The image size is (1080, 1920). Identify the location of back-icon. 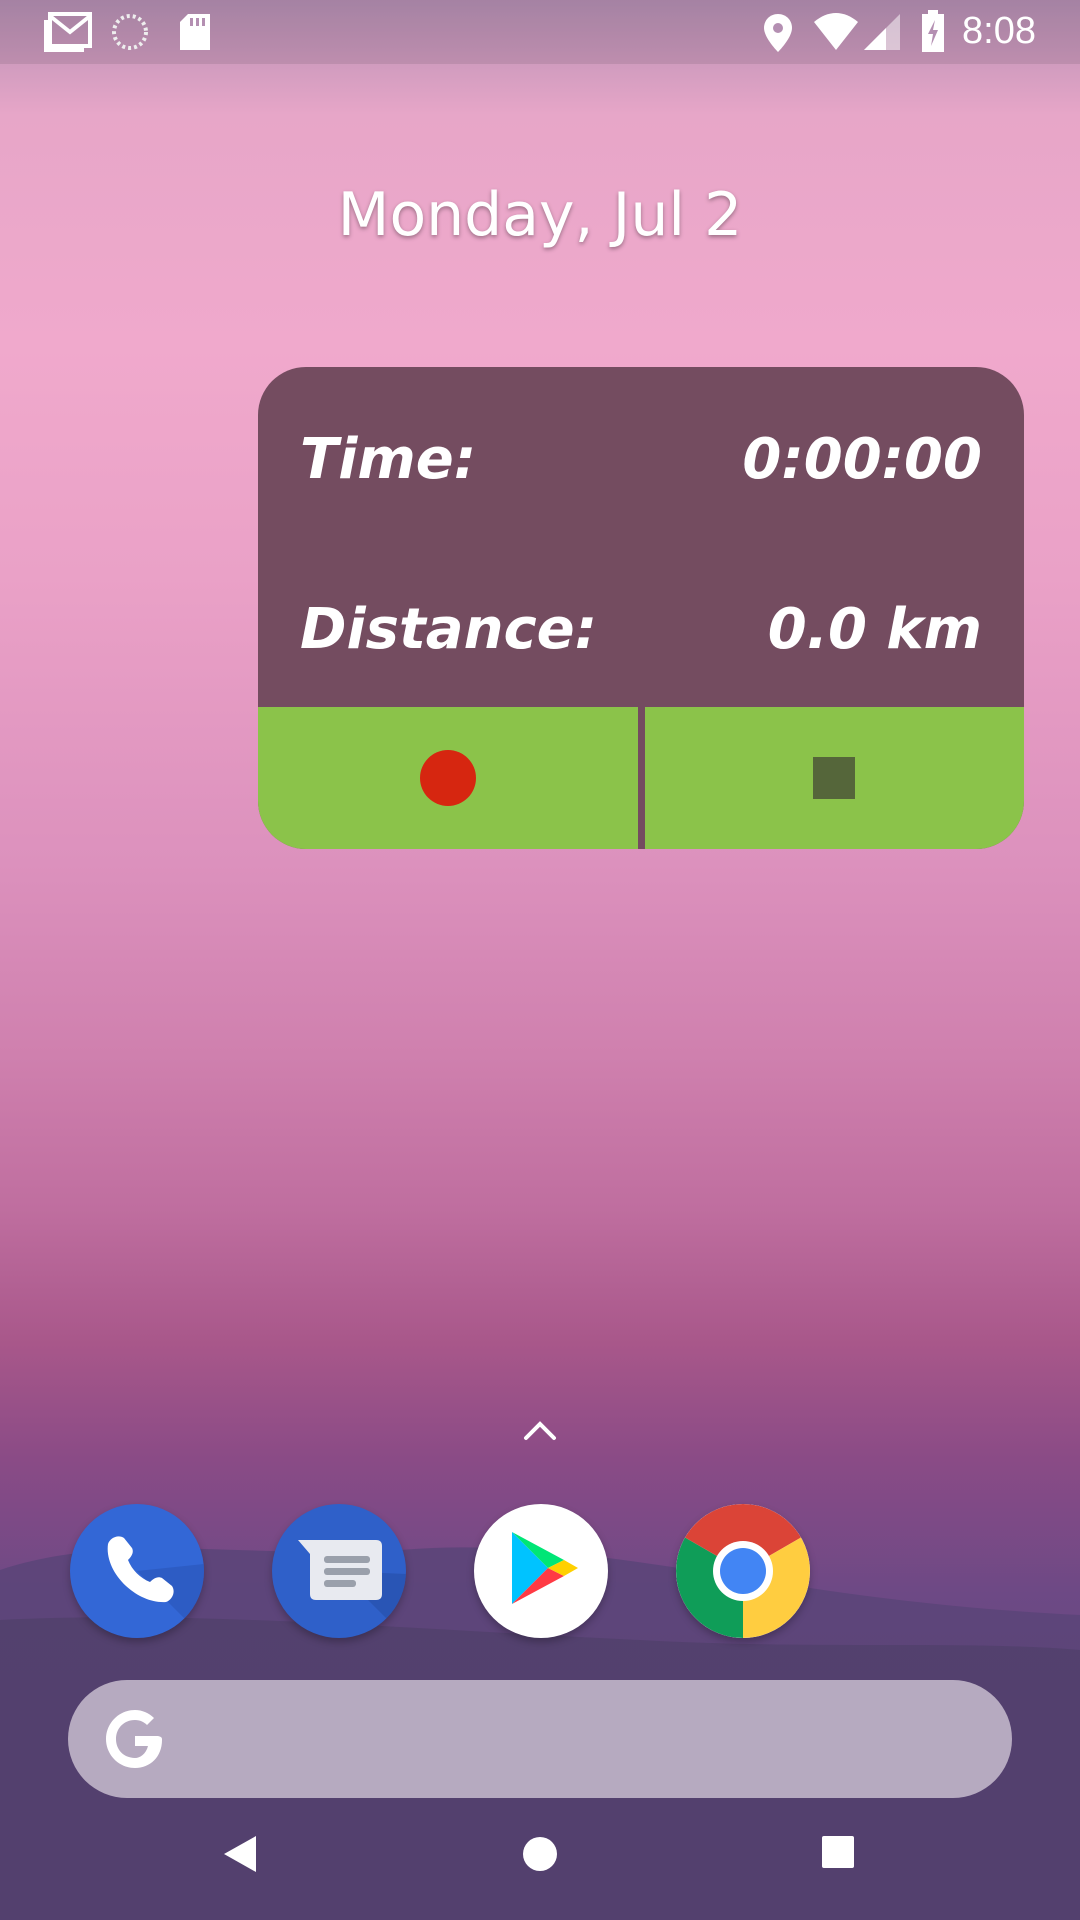
(240, 1854).